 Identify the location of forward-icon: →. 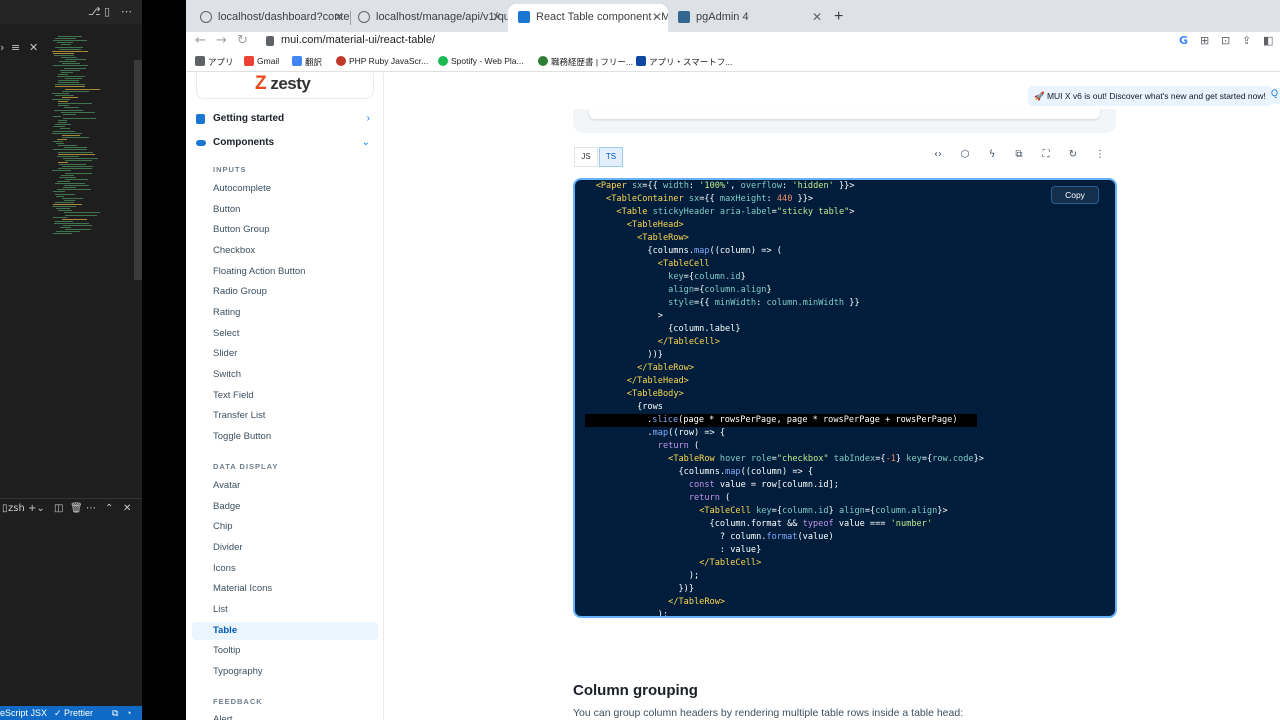
(221, 40).